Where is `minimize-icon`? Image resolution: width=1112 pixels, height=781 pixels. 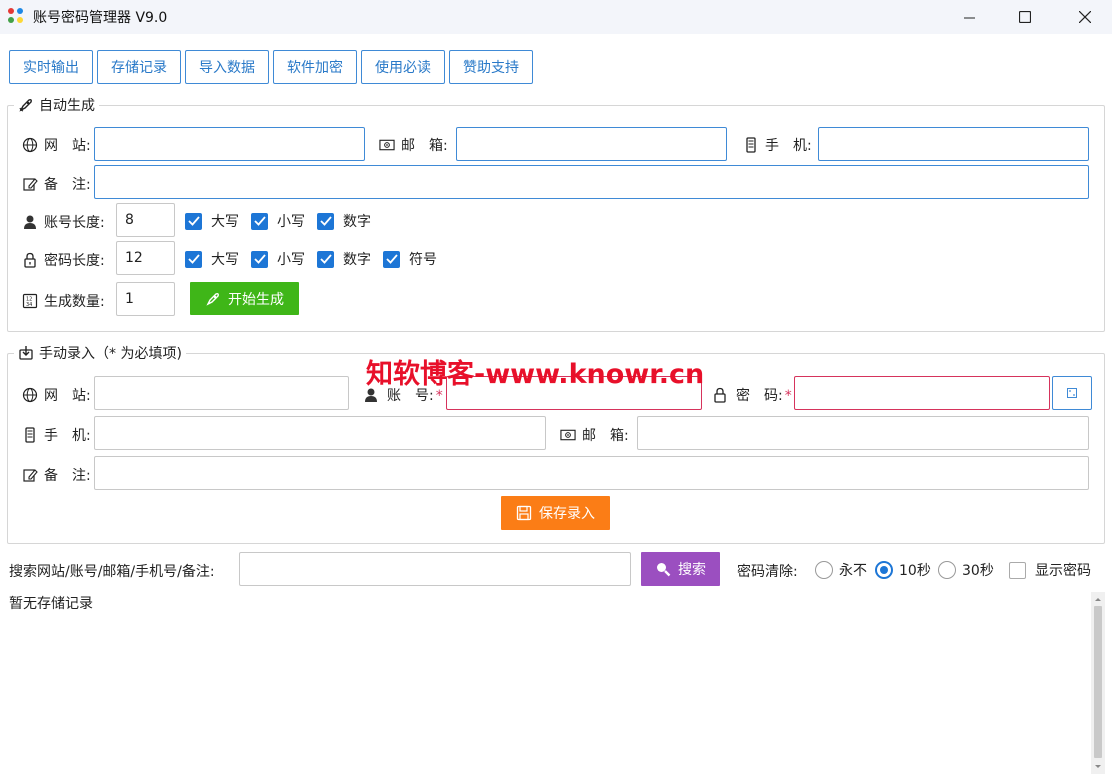 minimize-icon is located at coordinates (969, 17).